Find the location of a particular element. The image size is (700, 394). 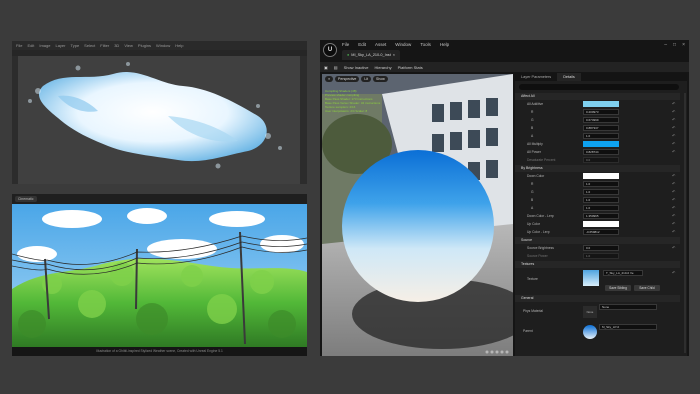

tab-layer-parameters: Layer Parameters is located at coordinates (536, 77).